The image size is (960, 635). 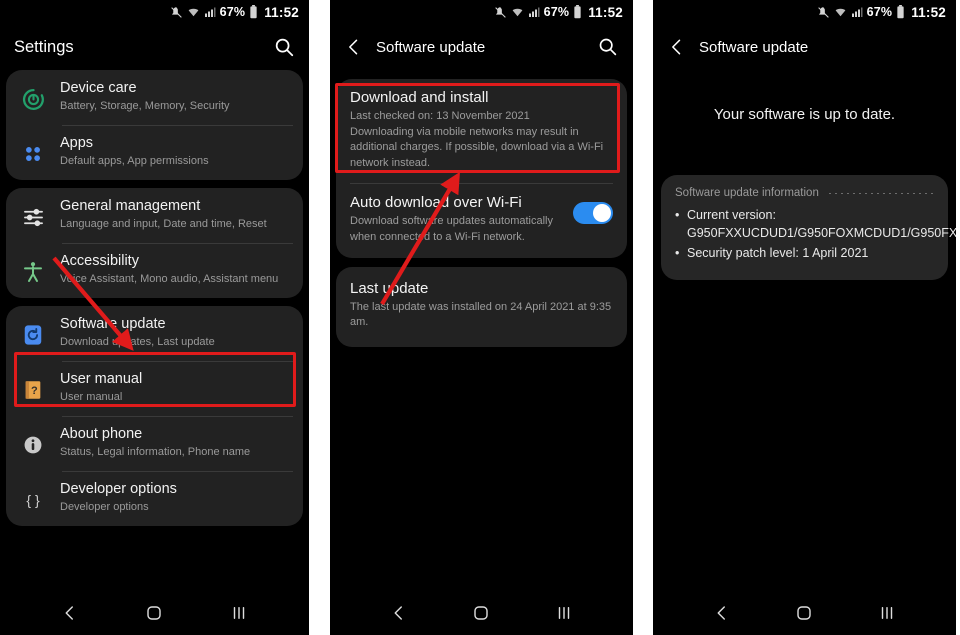 What do you see at coordinates (154, 388) in the screenshot?
I see `sidebar-item-user-manual: ? User manual User manual` at bounding box center [154, 388].